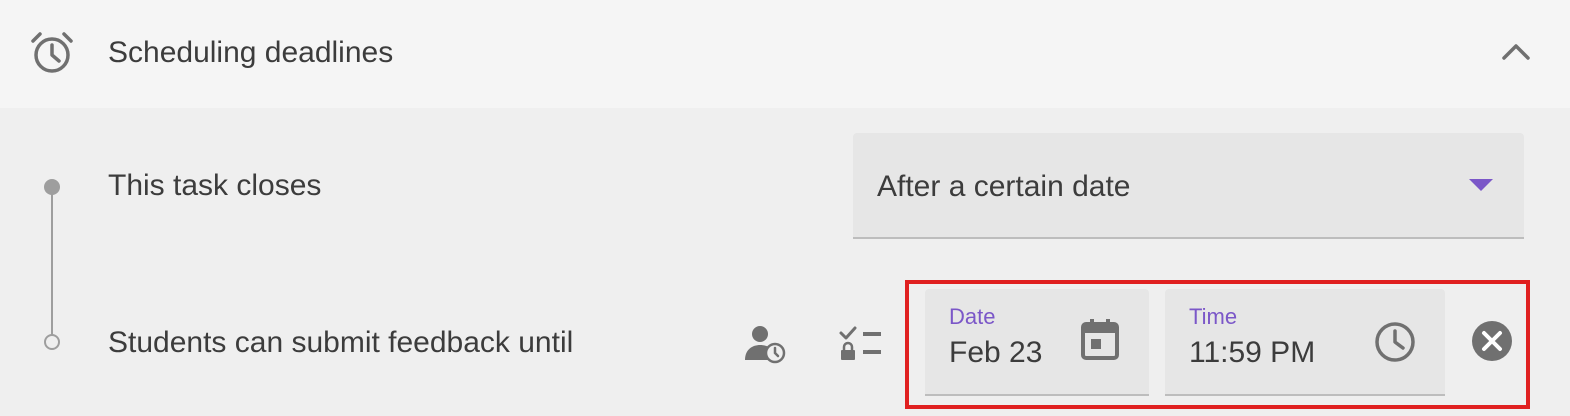 The width and height of the screenshot is (1570, 416). Describe the element at coordinates (1188, 186) in the screenshot. I see `task-closes-select: After a certain date` at that location.